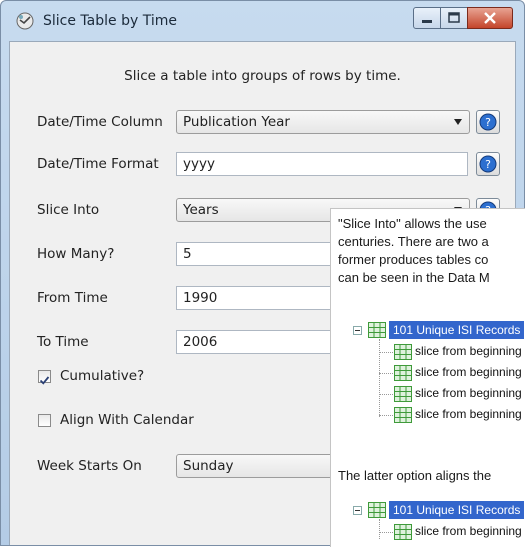  What do you see at coordinates (100, 122) in the screenshot?
I see `datetime-column-label: Date/Time Column` at bounding box center [100, 122].